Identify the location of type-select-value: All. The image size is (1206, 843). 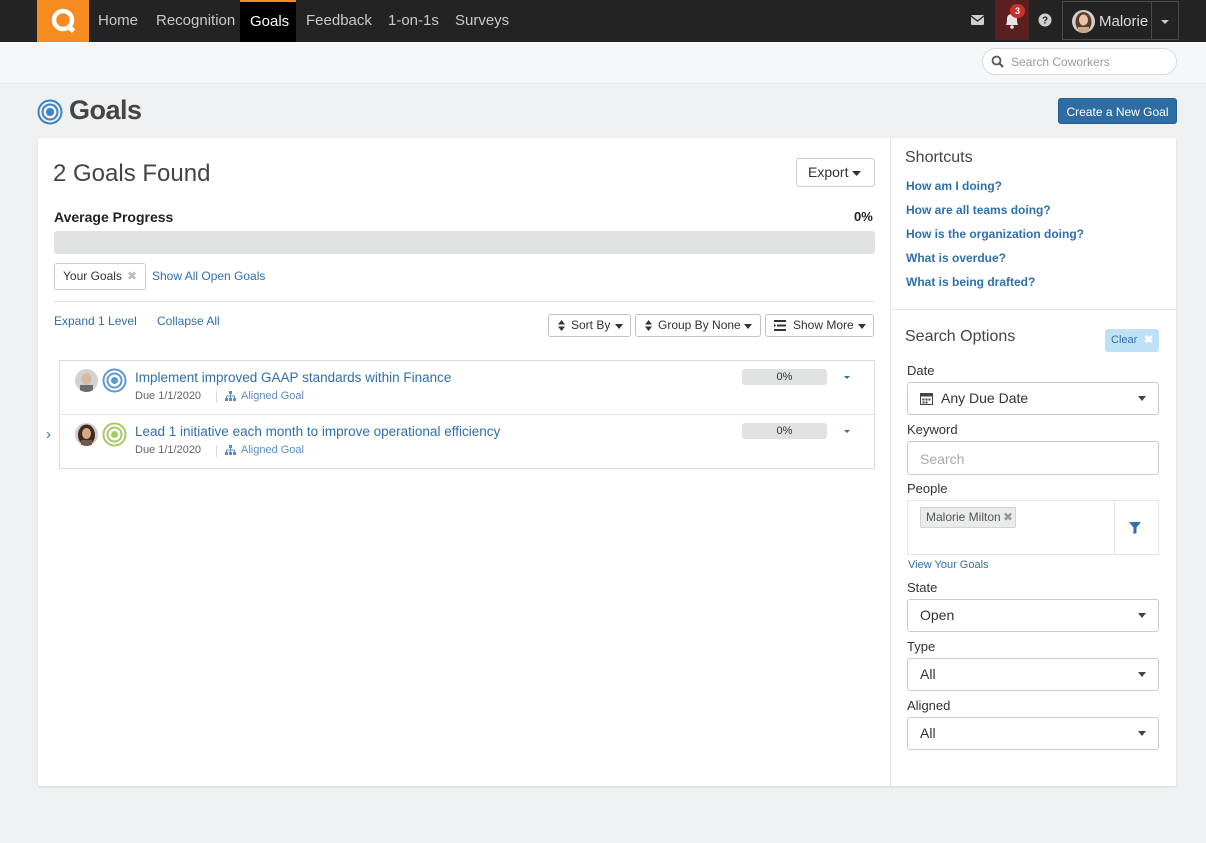
(928, 674).